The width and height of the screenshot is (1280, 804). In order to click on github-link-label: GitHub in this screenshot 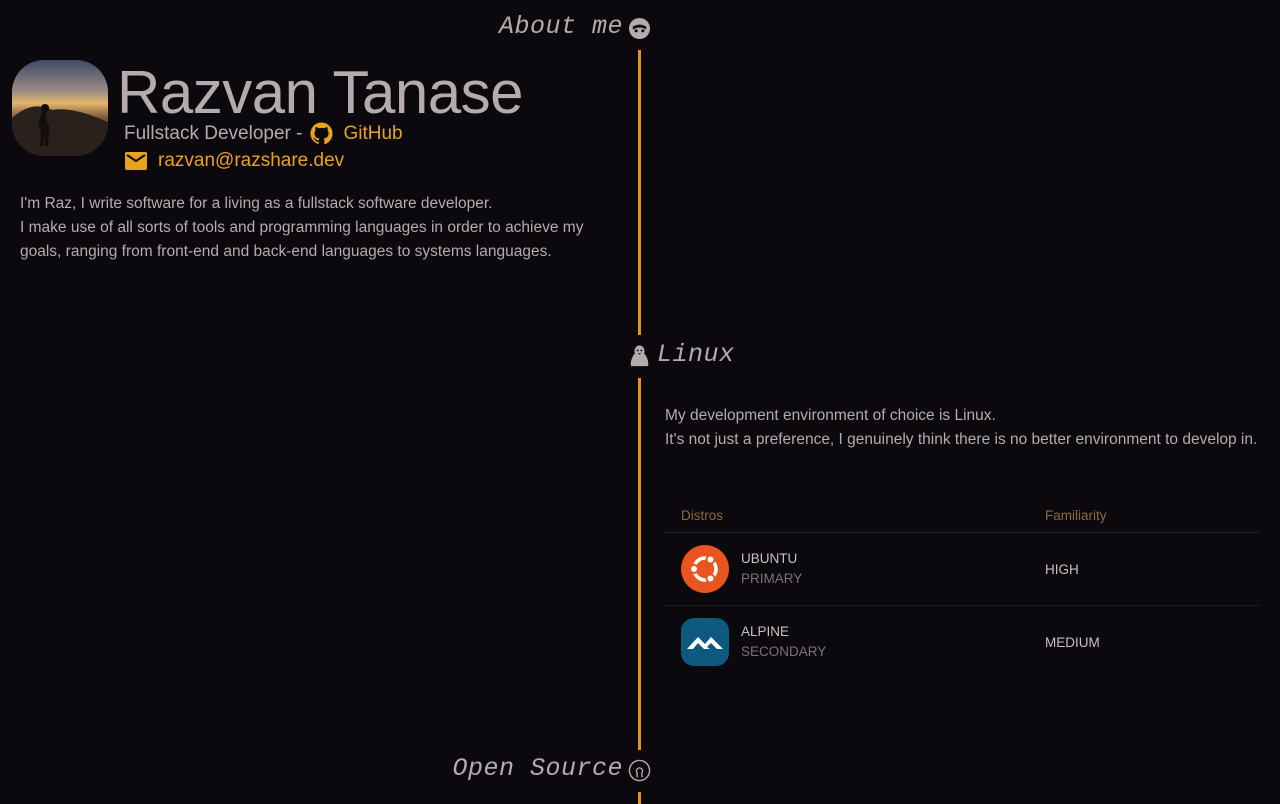, I will do `click(373, 133)`.